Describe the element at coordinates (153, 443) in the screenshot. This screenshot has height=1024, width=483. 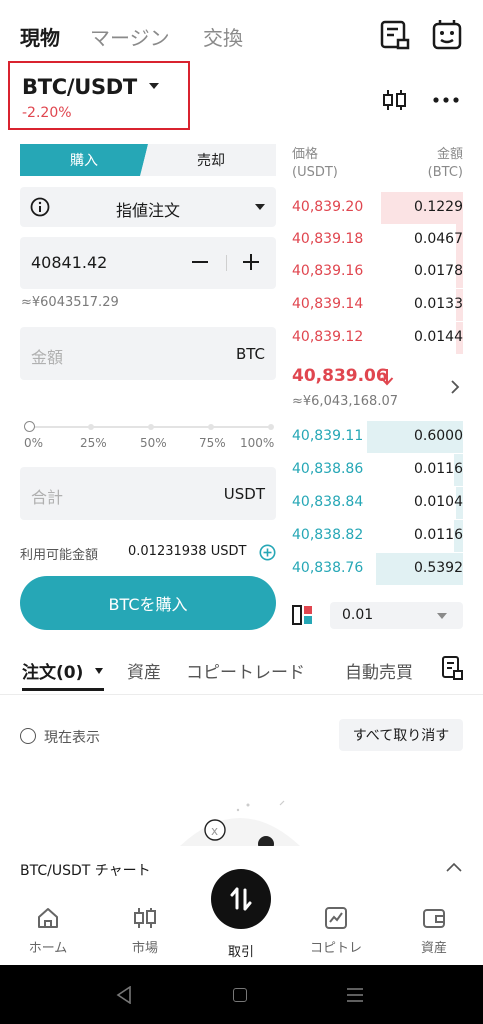
I see `slider-tick-label: 50%` at that location.